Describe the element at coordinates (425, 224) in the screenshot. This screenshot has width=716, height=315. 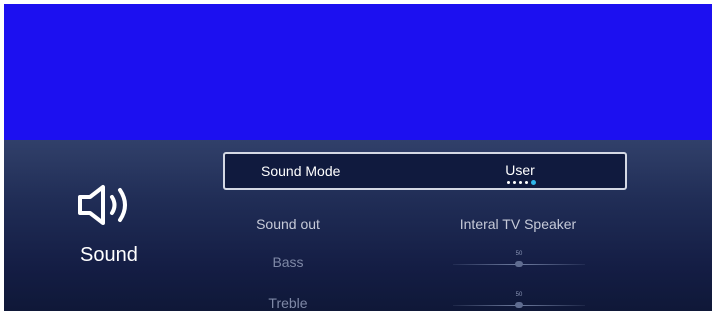
I see `sound-out-row: Sound out Interal TV Speaker` at that location.